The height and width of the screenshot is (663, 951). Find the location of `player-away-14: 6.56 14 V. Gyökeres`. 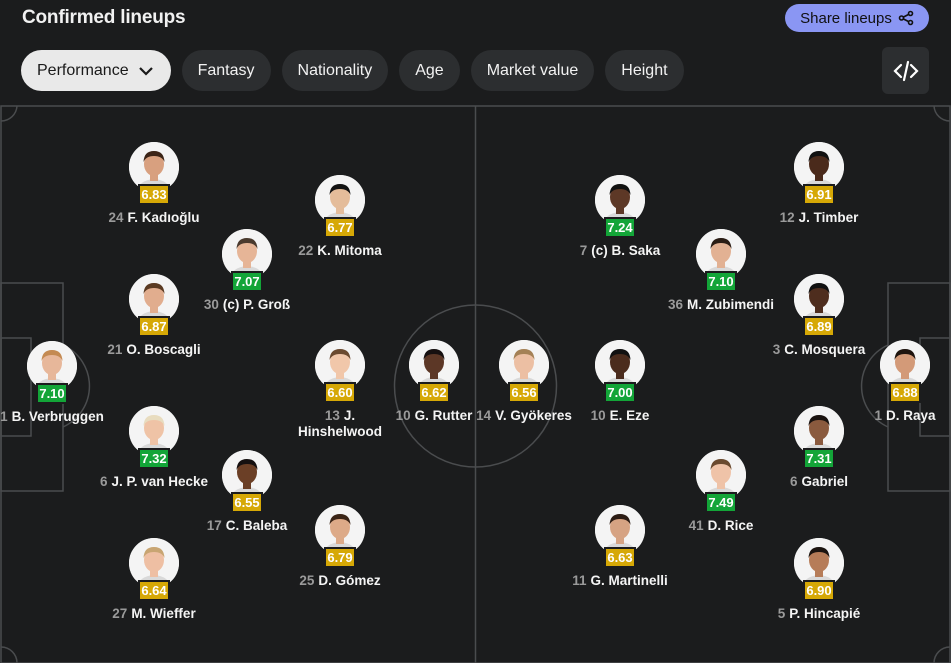

player-away-14: 6.56 14 V. Gyökeres is located at coordinates (524, 382).